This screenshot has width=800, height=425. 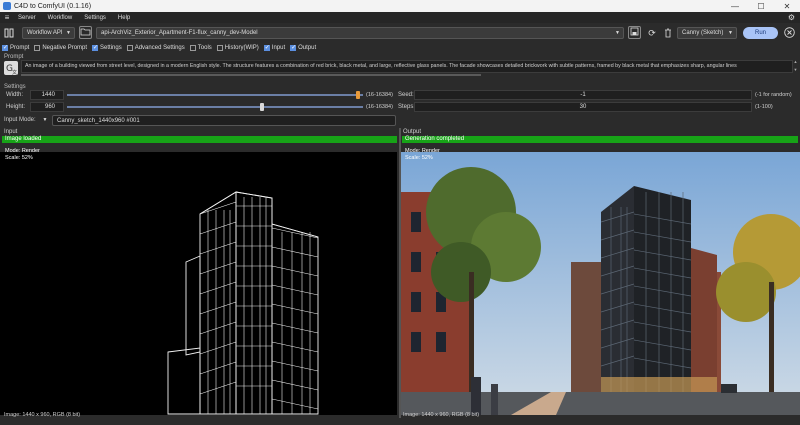 What do you see at coordinates (48, 33) in the screenshot?
I see `workflow-mode-select: Workflow API ▼` at bounding box center [48, 33].